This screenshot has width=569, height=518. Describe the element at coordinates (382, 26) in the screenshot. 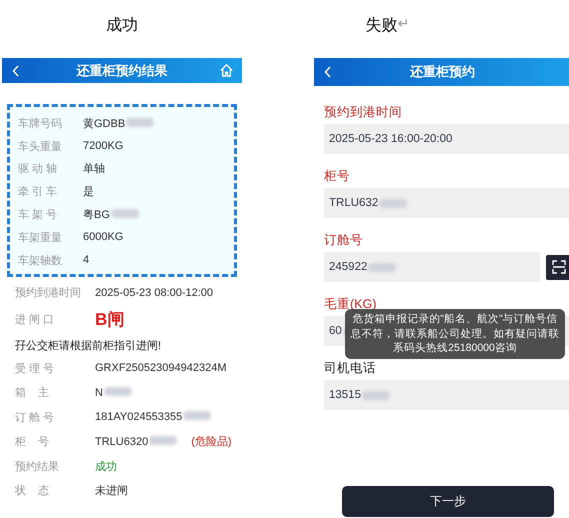

I see `caption: 失败` at that location.